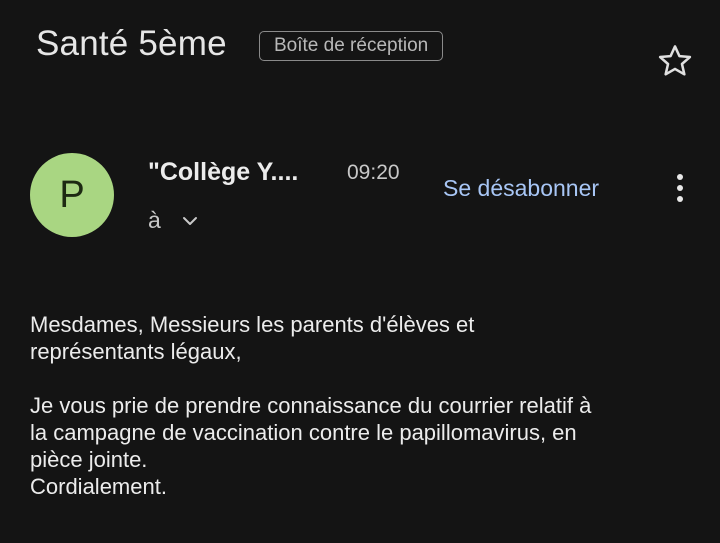  I want to click on sender-avatar: P, so click(72, 195).